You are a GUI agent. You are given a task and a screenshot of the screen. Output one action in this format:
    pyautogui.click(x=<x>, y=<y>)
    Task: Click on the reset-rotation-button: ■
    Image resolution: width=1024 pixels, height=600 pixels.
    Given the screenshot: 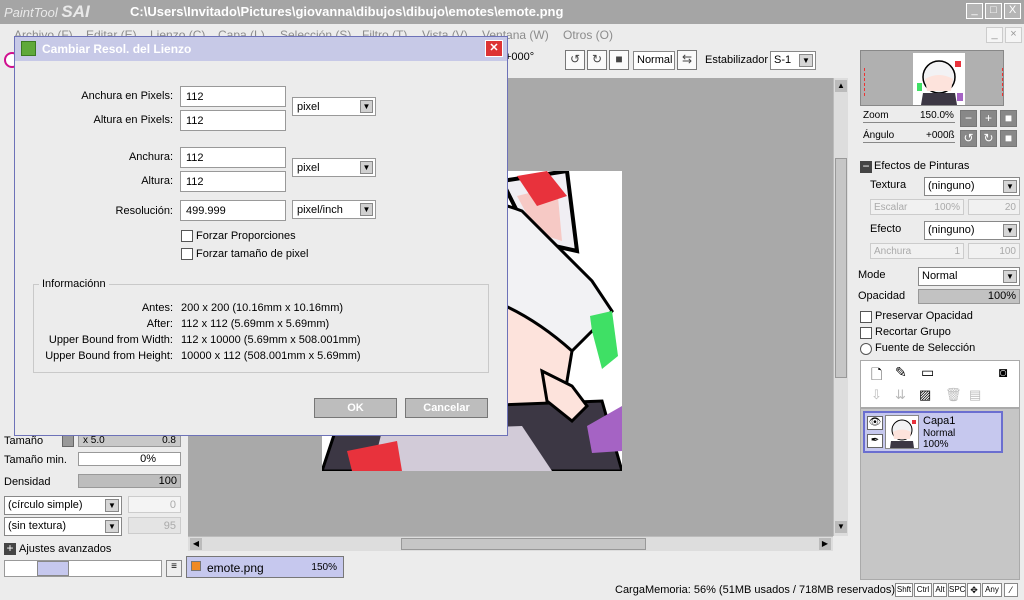 What is the action you would take?
    pyautogui.click(x=619, y=60)
    